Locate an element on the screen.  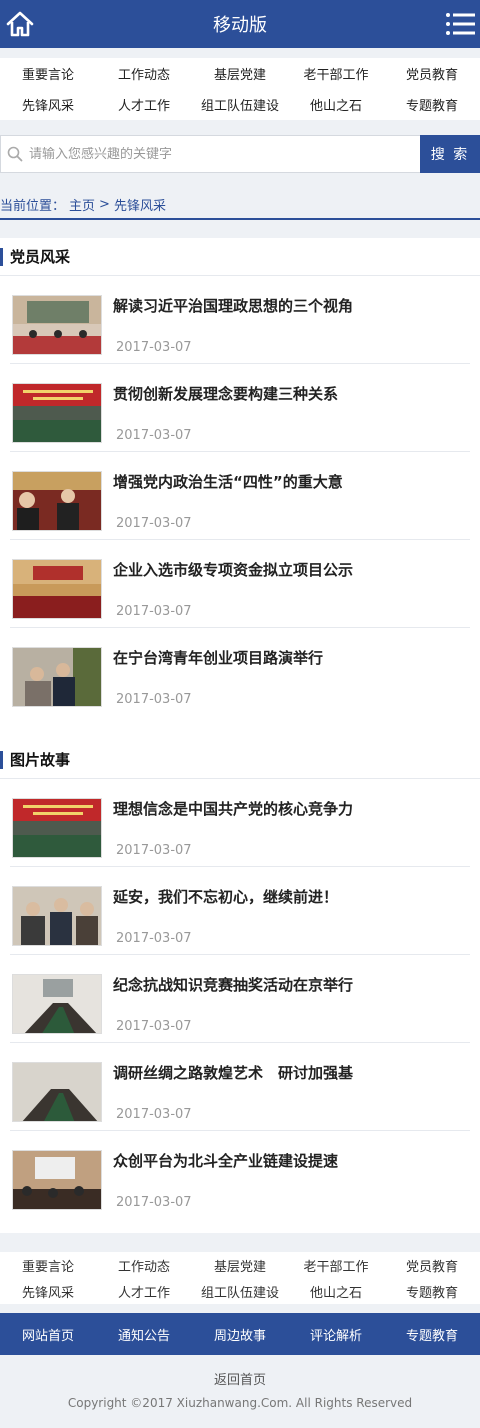
footer-link: 专题教育 is located at coordinates (432, 1334).